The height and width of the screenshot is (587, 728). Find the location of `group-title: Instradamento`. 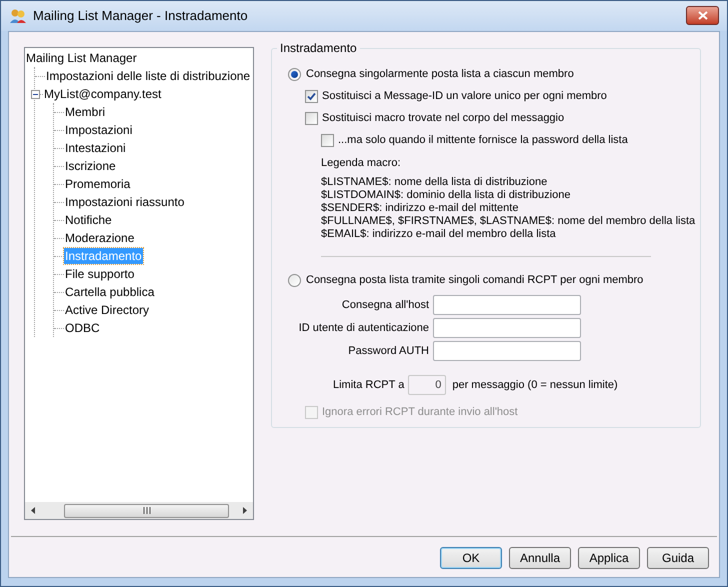

group-title: Instradamento is located at coordinates (318, 48).